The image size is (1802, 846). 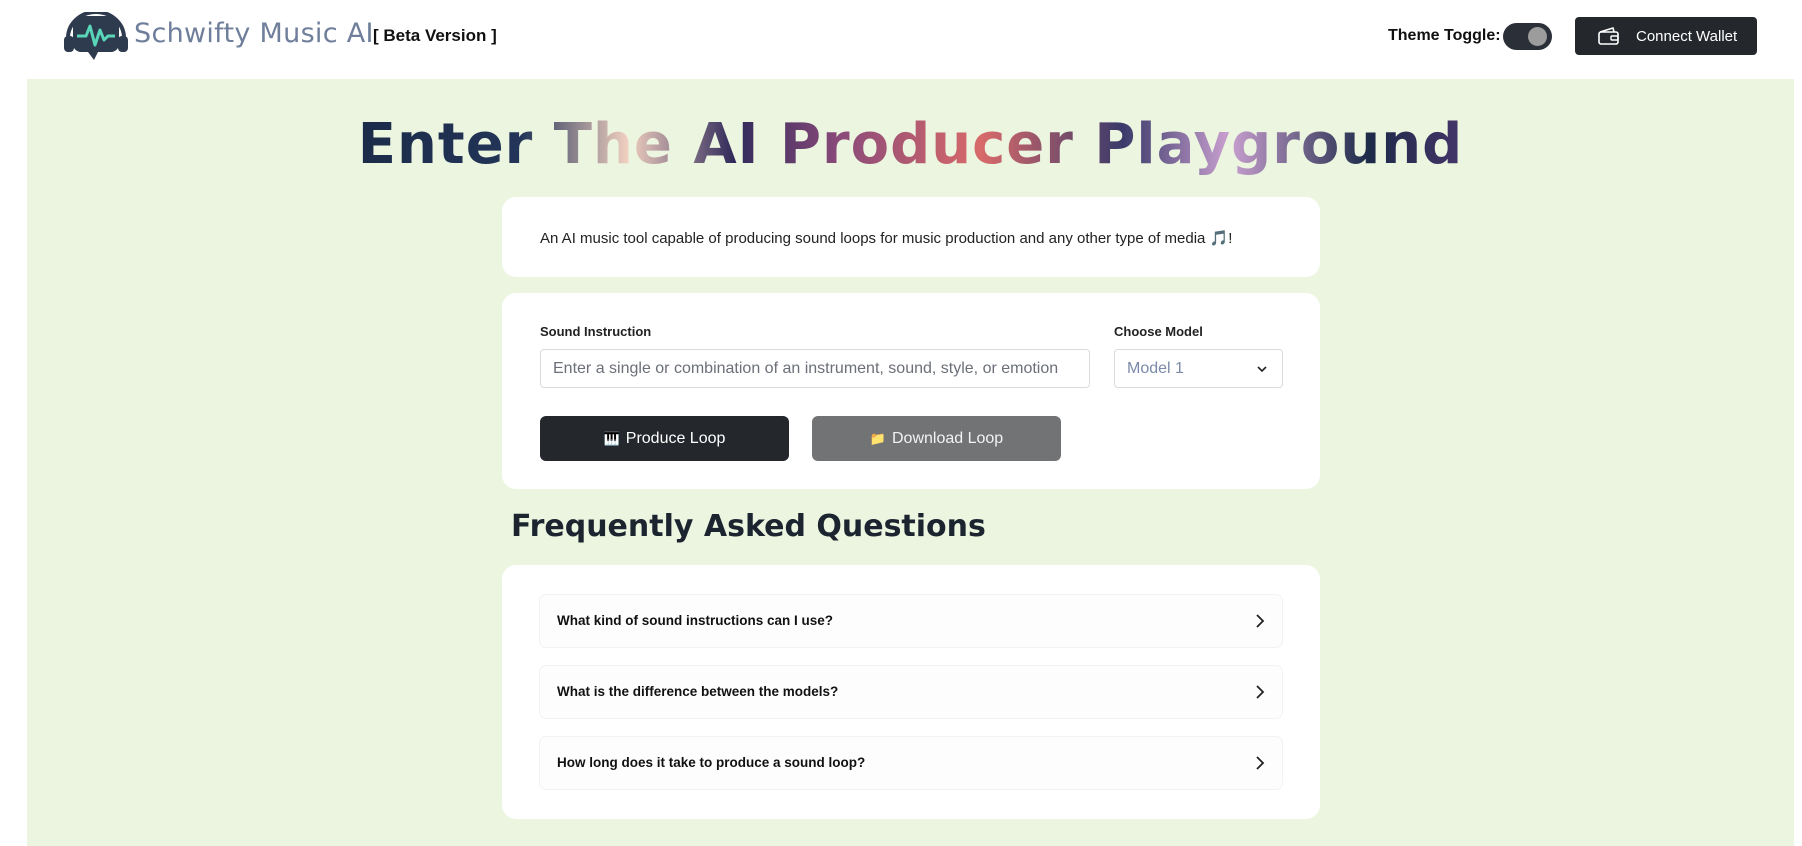 What do you see at coordinates (1537, 36) in the screenshot?
I see `toggle-knob` at bounding box center [1537, 36].